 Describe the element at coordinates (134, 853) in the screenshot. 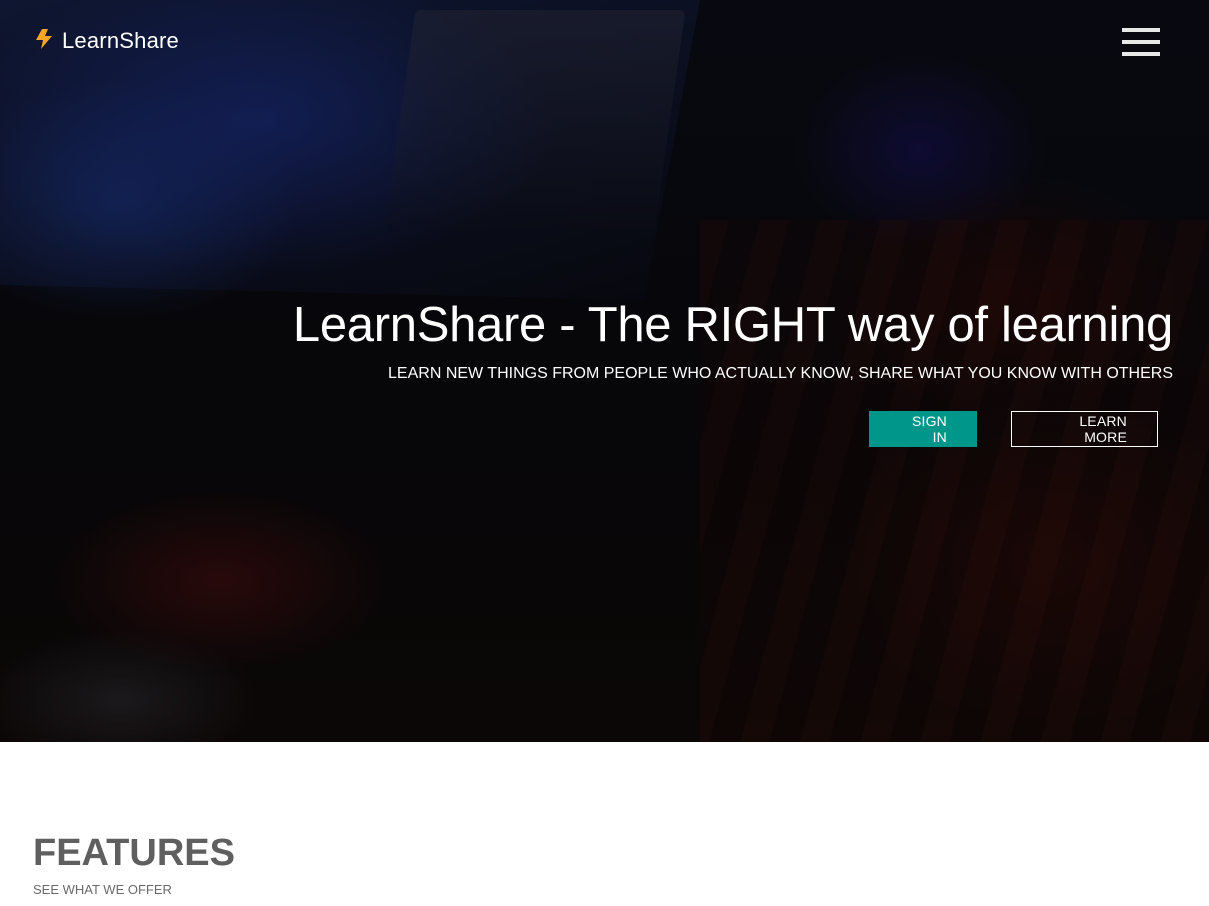

I see `features-title: FEATURES` at that location.